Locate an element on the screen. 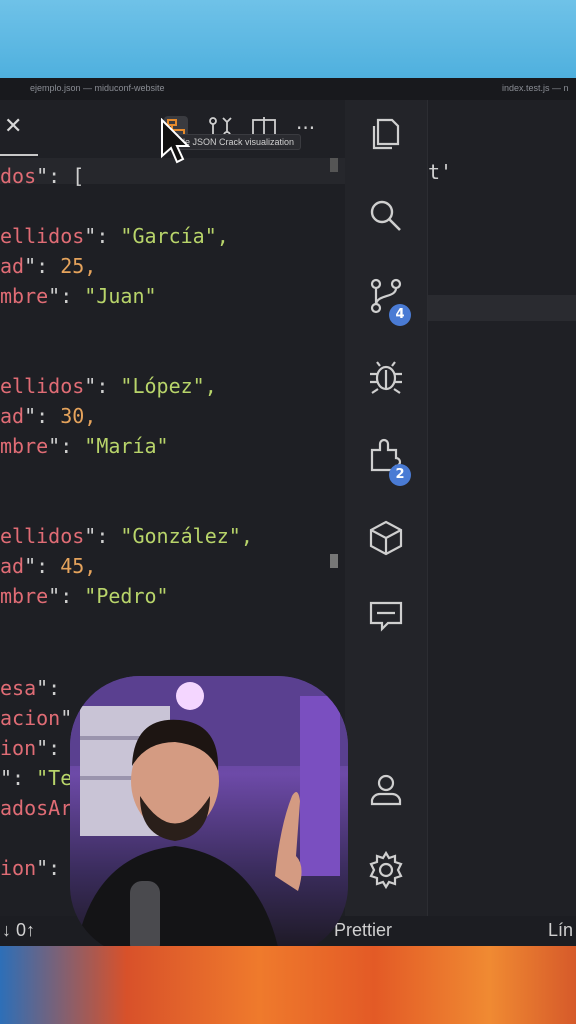  code-line: ellidos": "García", is located at coordinates (114, 236).